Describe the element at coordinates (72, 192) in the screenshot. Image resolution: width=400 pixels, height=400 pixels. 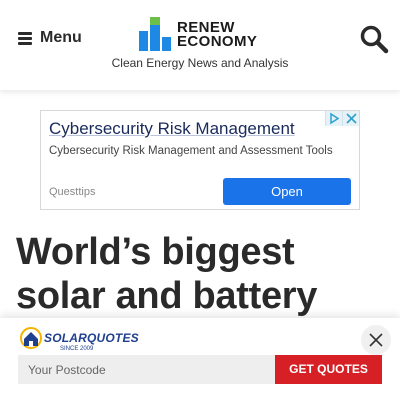
I see `ad-source: Questtips` at that location.